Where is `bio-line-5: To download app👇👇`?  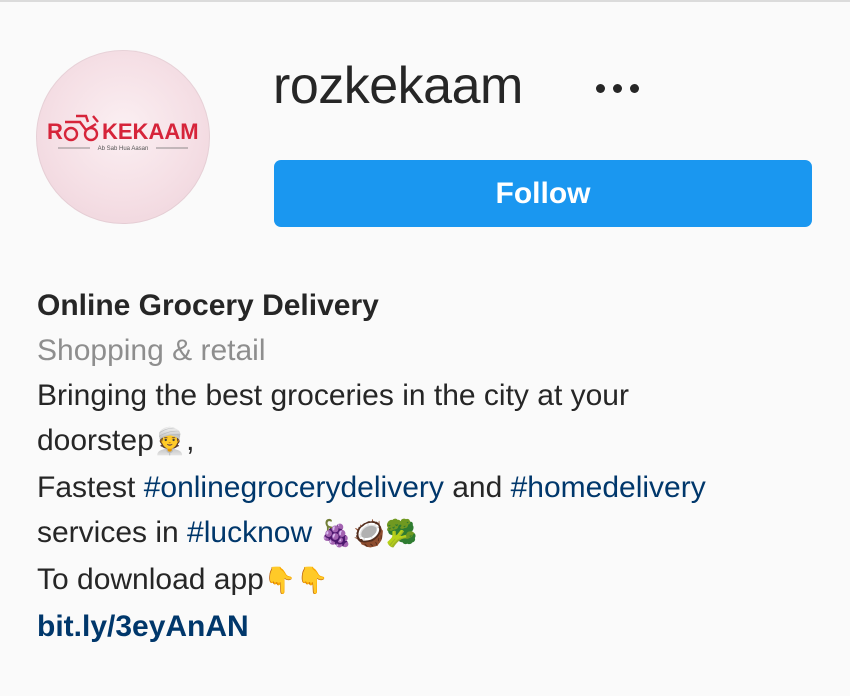 bio-line-5: To download app👇👇 is located at coordinates (432, 580).